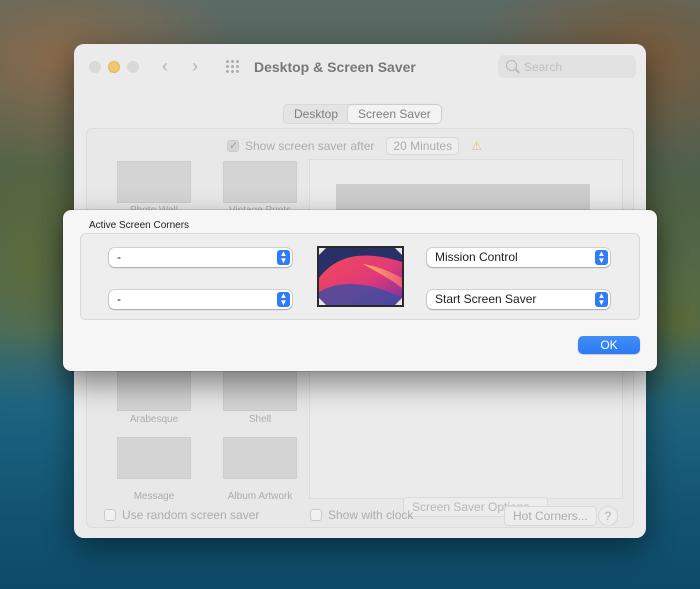 This screenshot has width=700, height=589. Describe the element at coordinates (609, 345) in the screenshot. I see `ok-button: OK` at that location.